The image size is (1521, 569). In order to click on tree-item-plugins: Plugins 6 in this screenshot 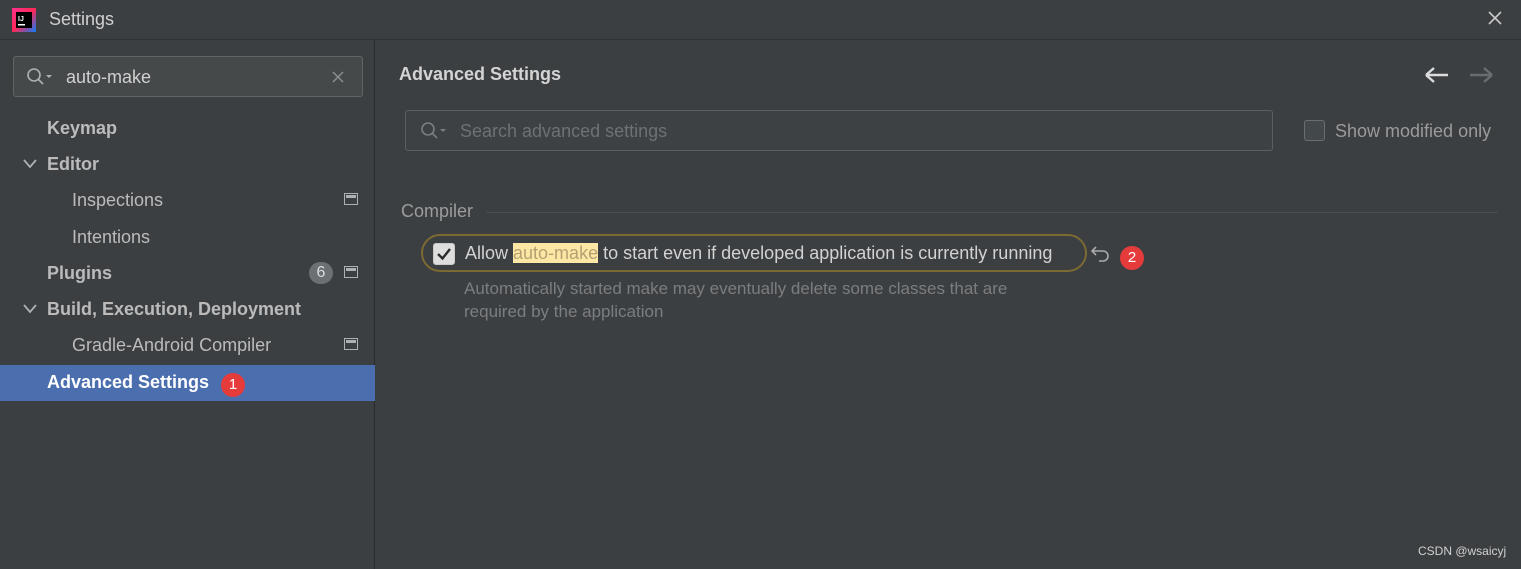, I will do `click(187, 273)`.